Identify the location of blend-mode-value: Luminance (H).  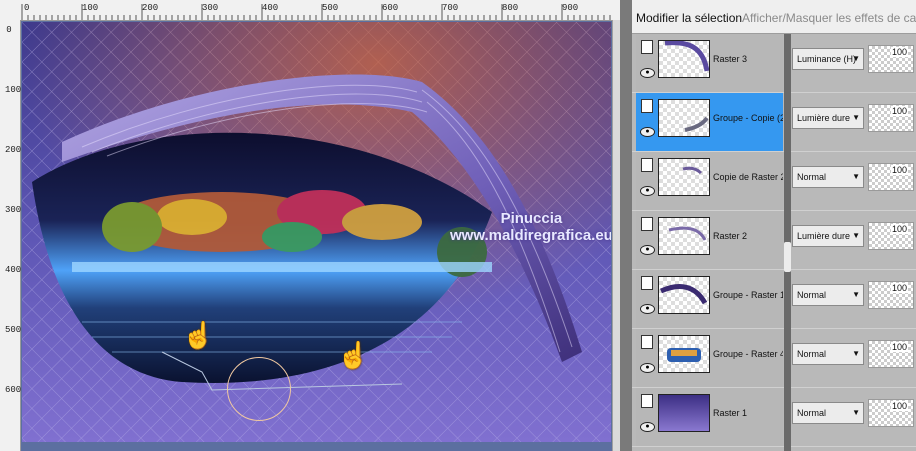
(827, 59).